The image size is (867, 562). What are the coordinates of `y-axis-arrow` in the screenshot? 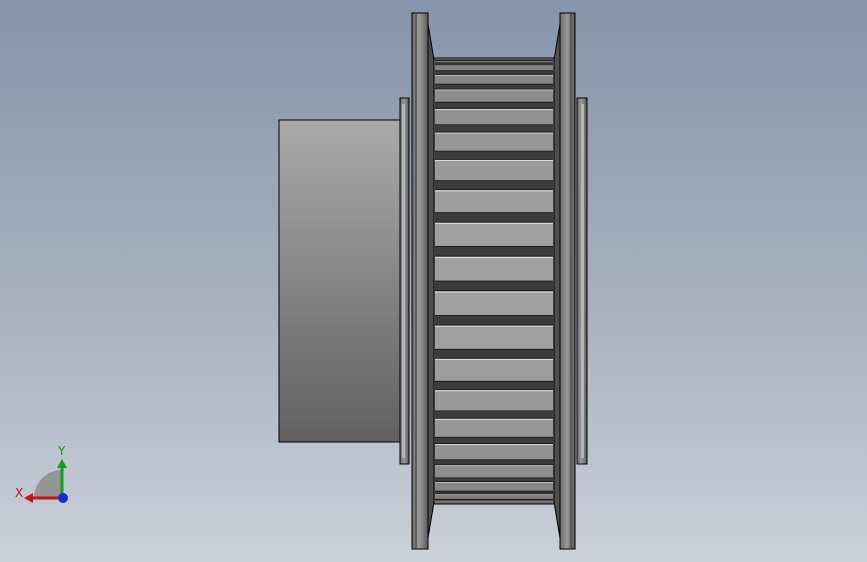 It's located at (62, 463).